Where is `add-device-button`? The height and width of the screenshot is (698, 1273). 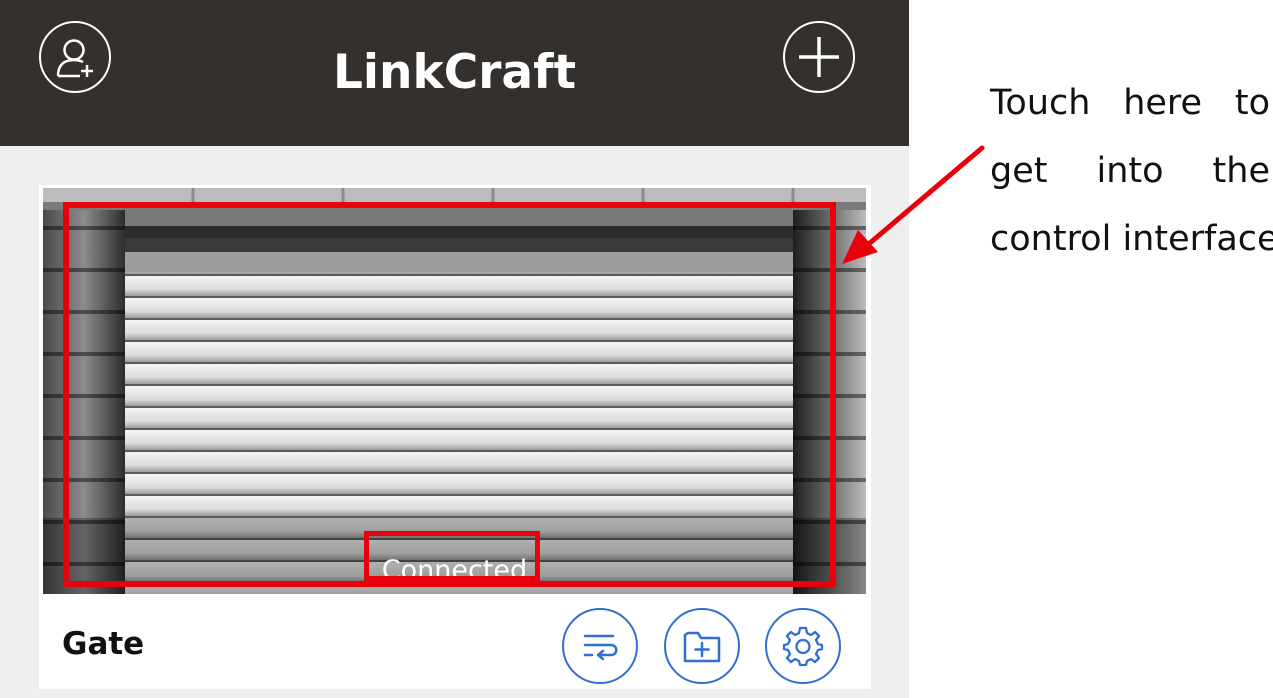 add-device-button is located at coordinates (819, 57).